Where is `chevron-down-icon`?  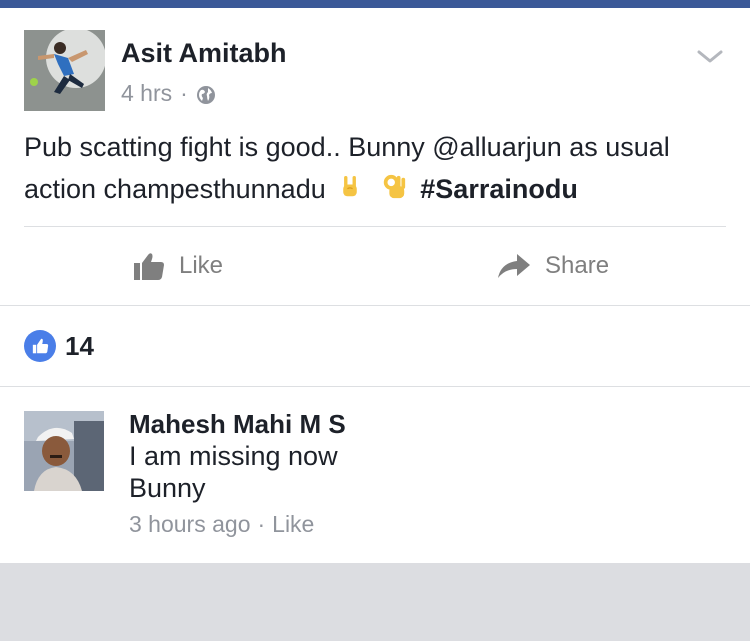 chevron-down-icon is located at coordinates (710, 56).